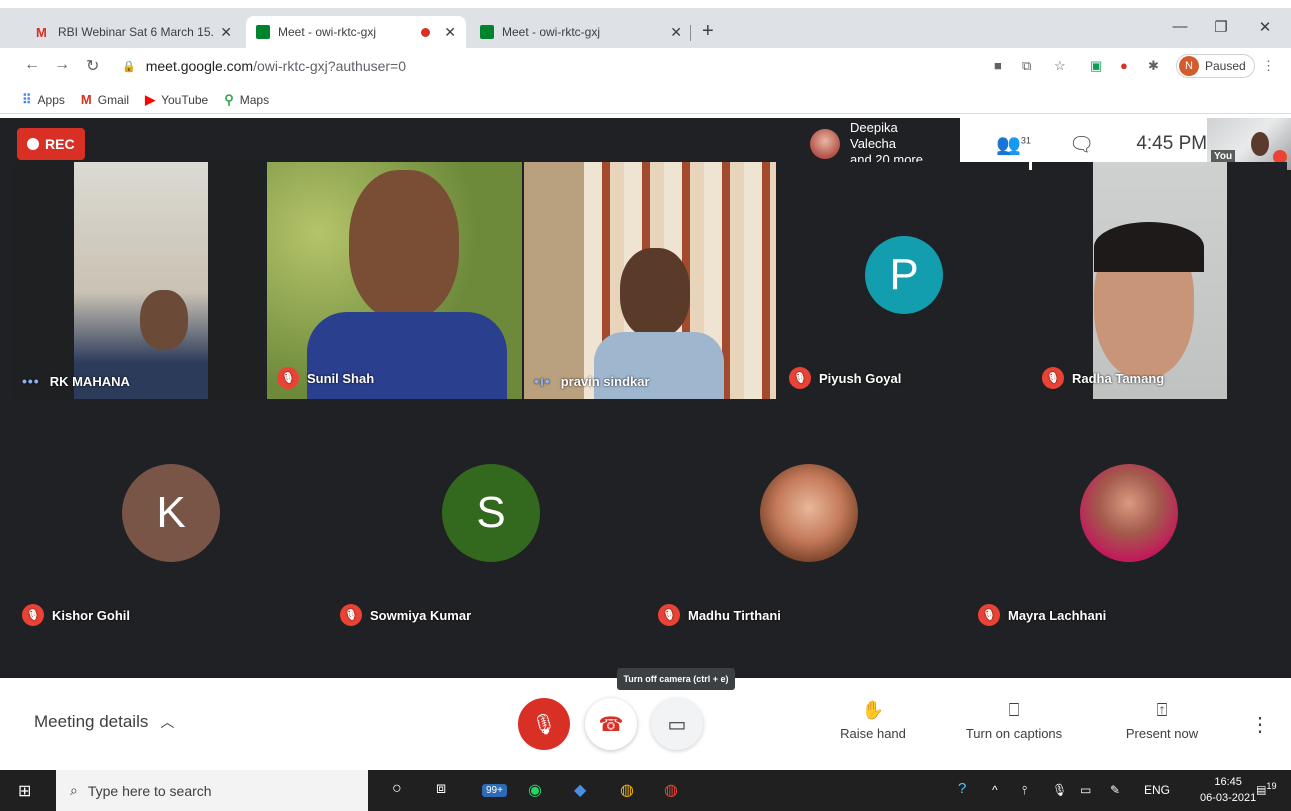 This screenshot has height=811, width=1291. Describe the element at coordinates (149, 790) in the screenshot. I see `search-placeholder: Type here to search` at that location.